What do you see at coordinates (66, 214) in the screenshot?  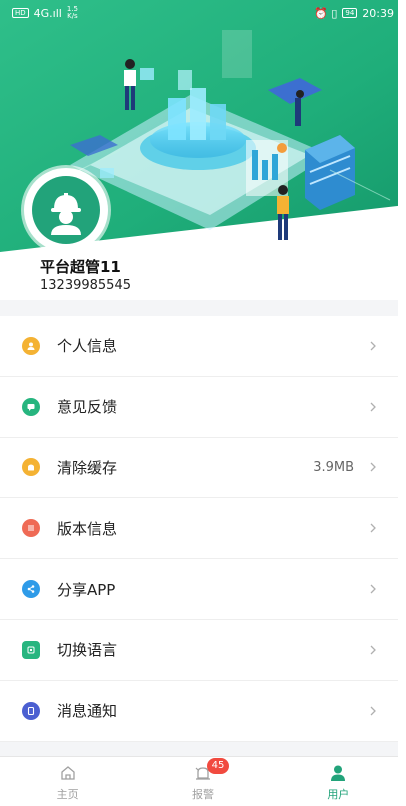 I see `worker-avatar-icon` at bounding box center [66, 214].